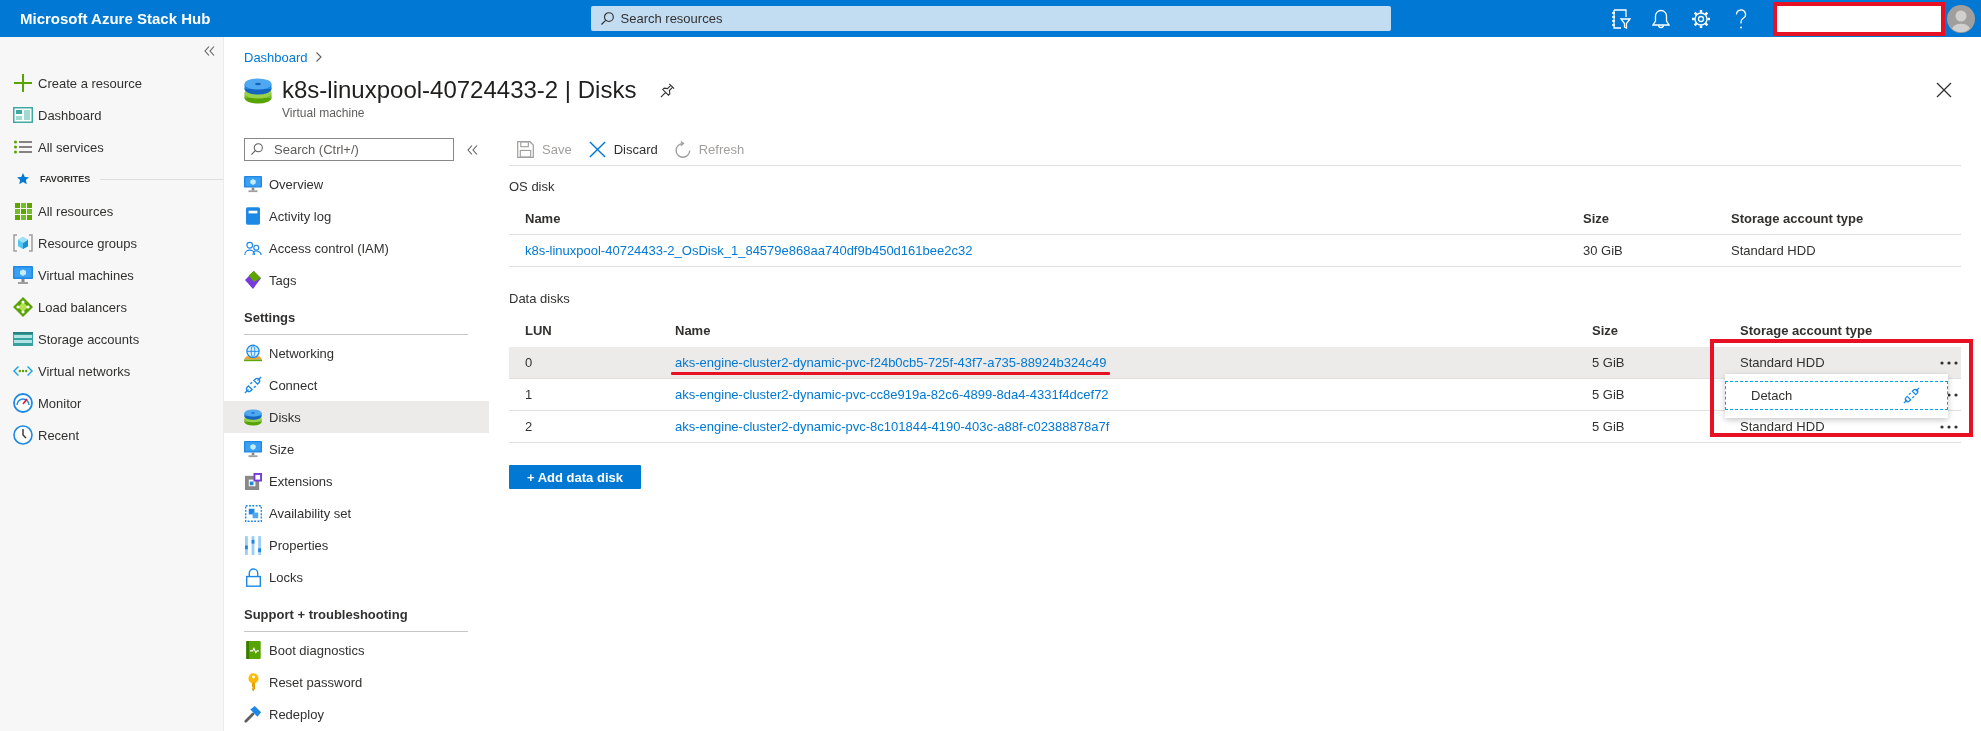 This screenshot has width=1981, height=731. I want to click on cube-icon, so click(23, 243).